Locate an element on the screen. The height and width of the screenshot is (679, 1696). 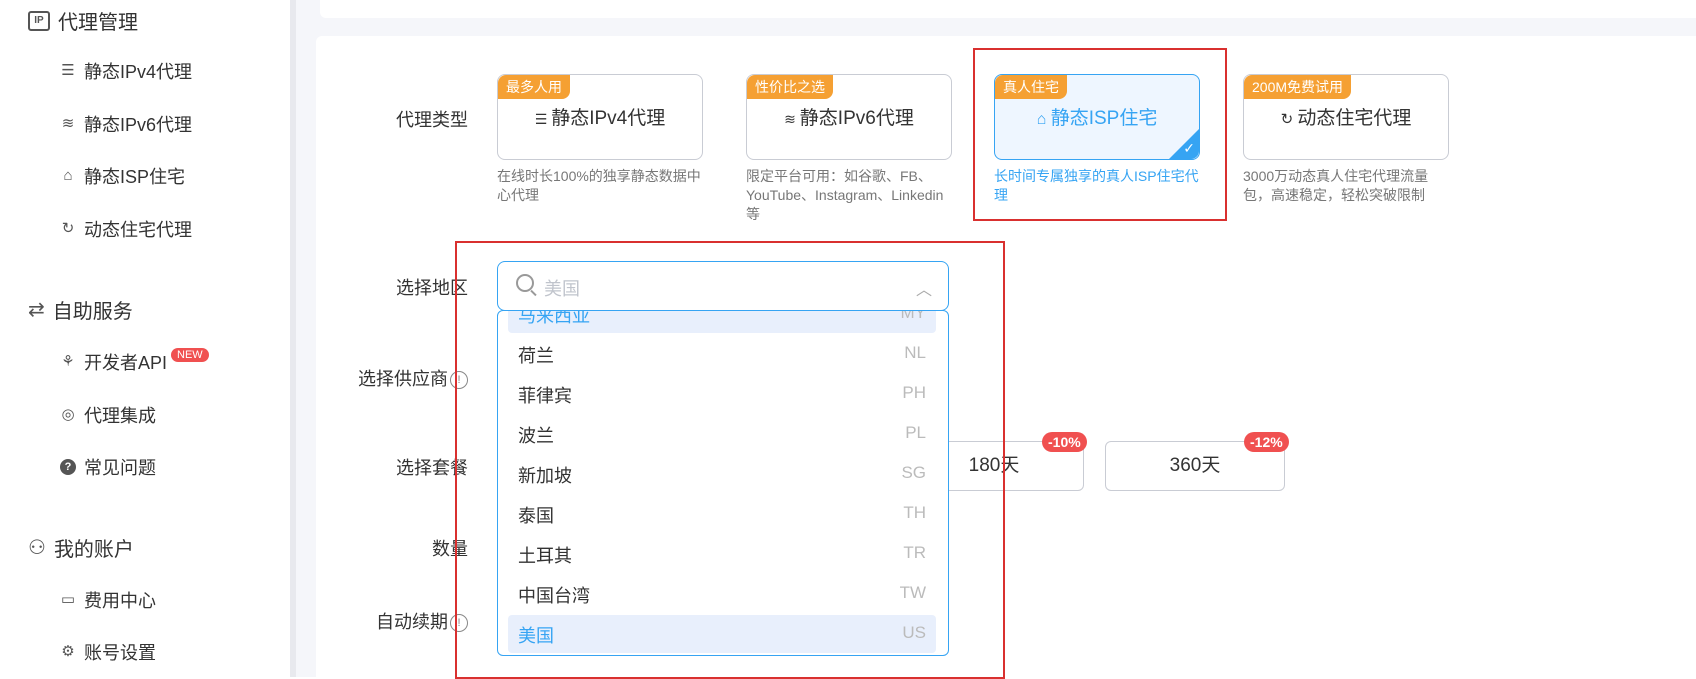
sidebar-item-static-isp: ⌂ 静态ISP住宅 is located at coordinates (122, 176).